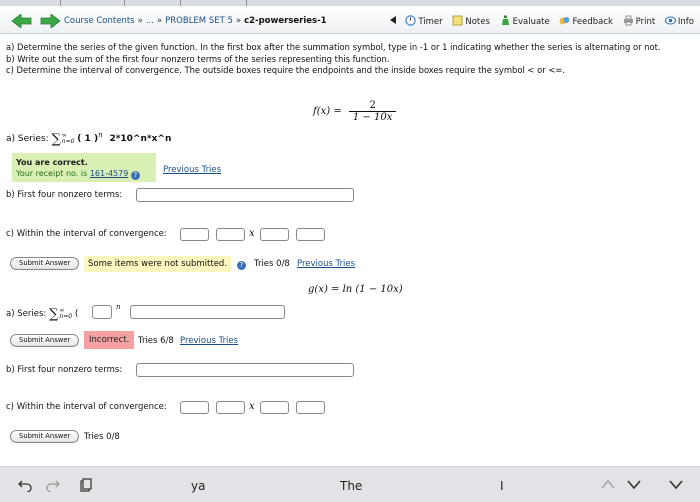  I want to click on incorrect-message: Incorrect., so click(109, 340).